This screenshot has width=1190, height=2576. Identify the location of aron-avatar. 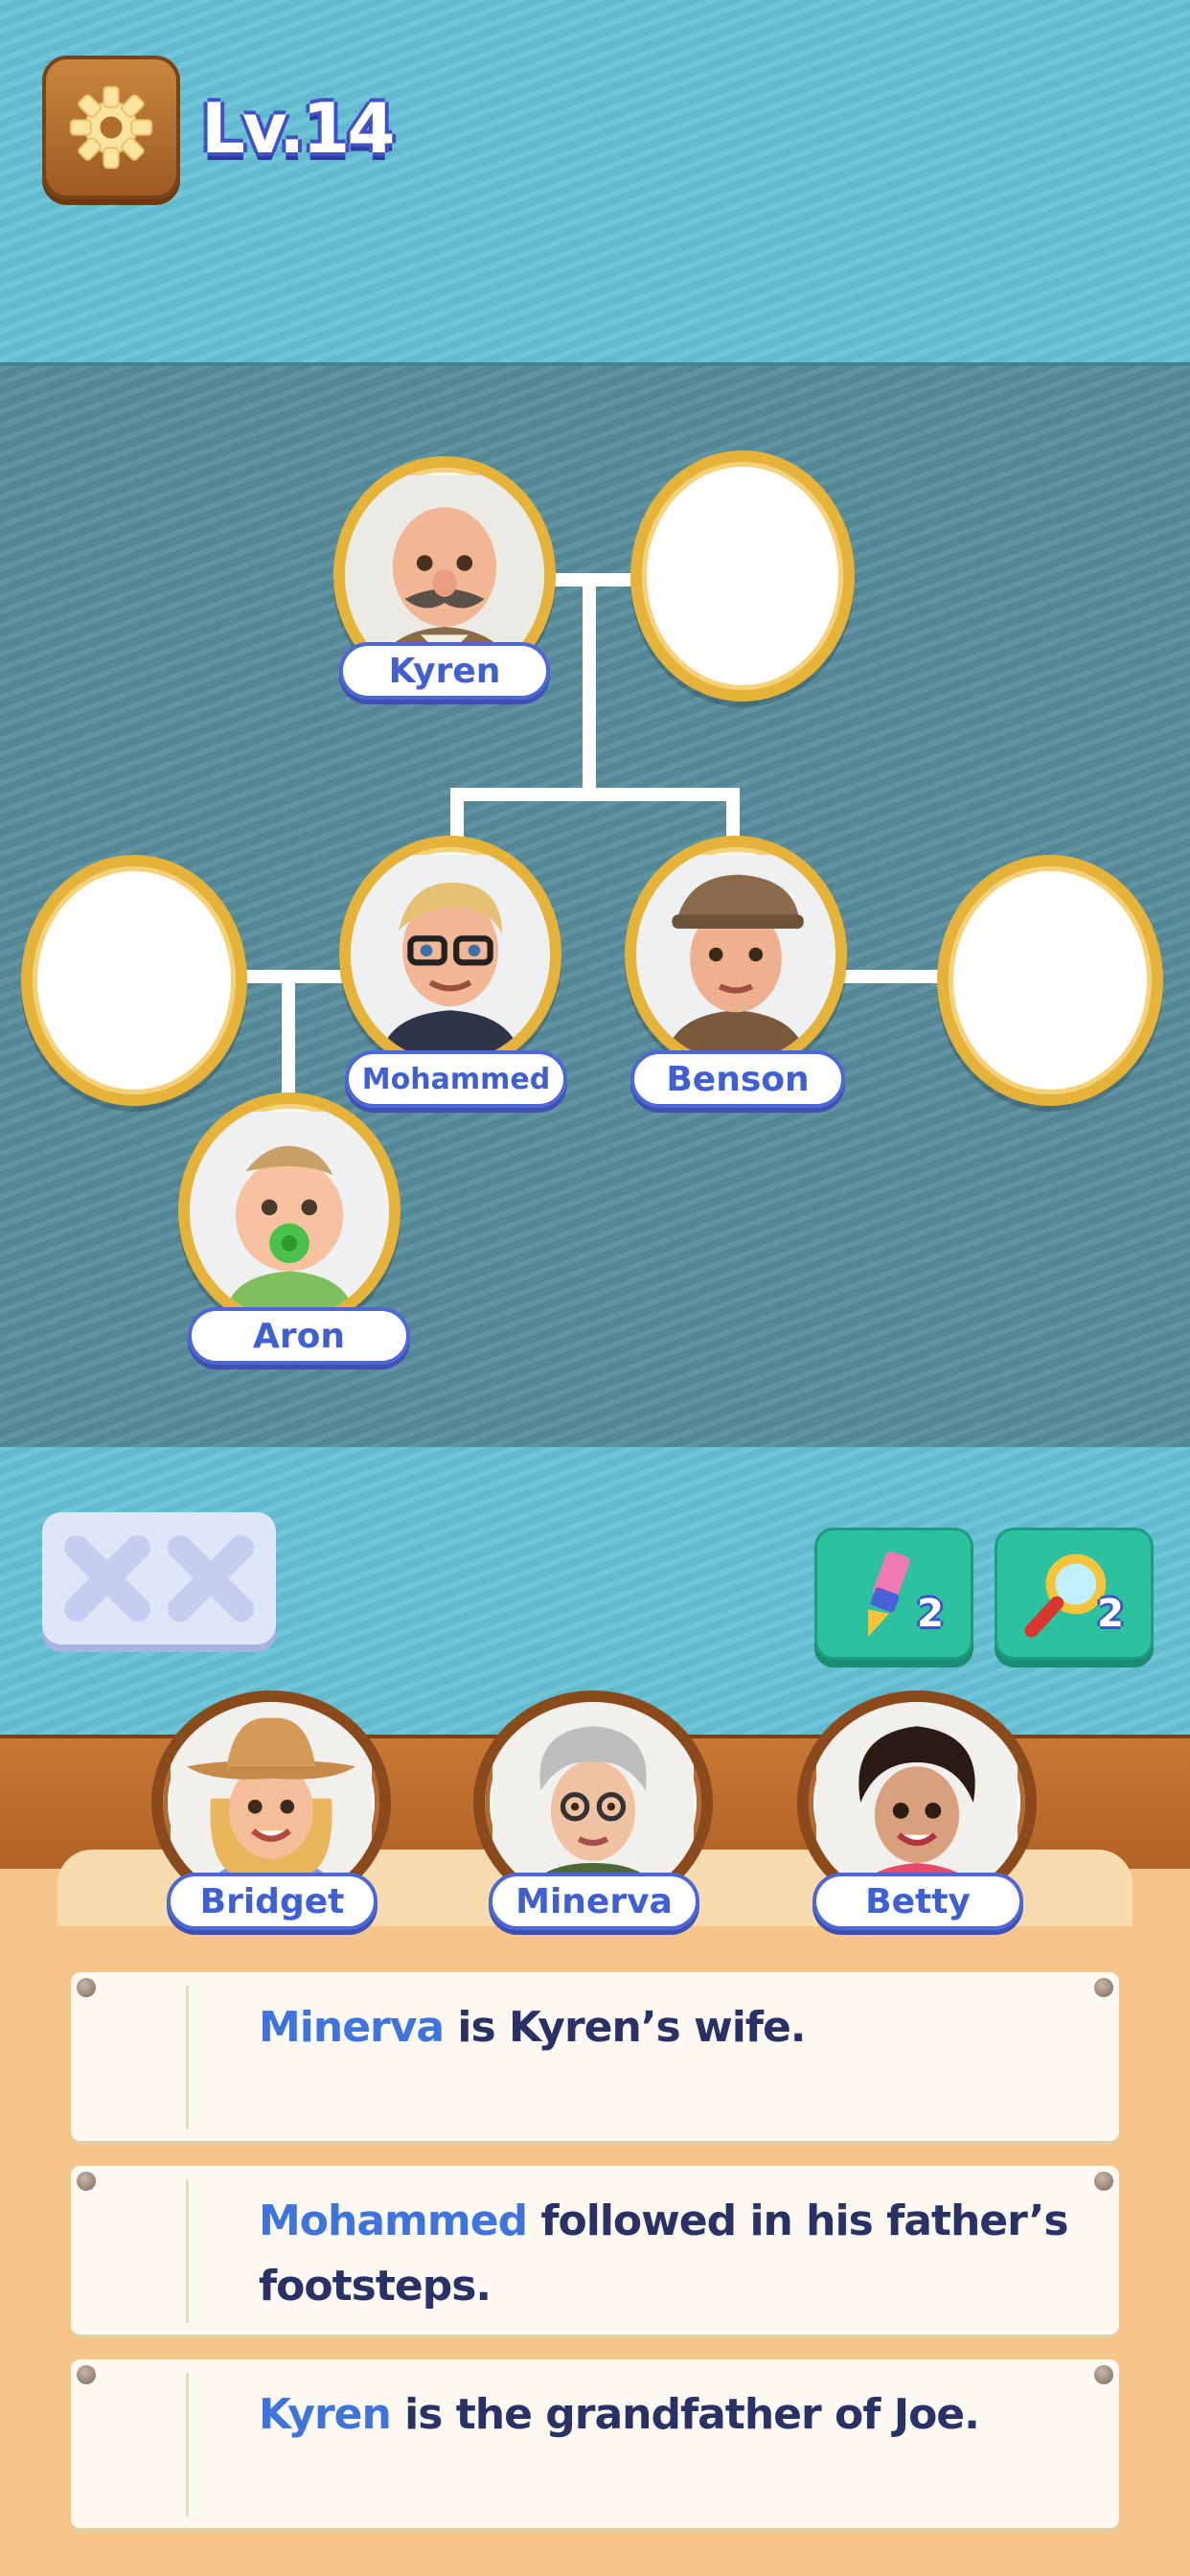
(289, 1211).